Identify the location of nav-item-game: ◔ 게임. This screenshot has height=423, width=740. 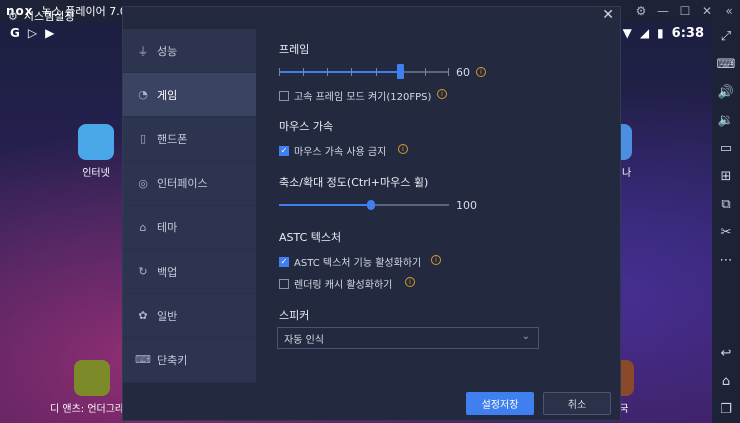
(189, 95).